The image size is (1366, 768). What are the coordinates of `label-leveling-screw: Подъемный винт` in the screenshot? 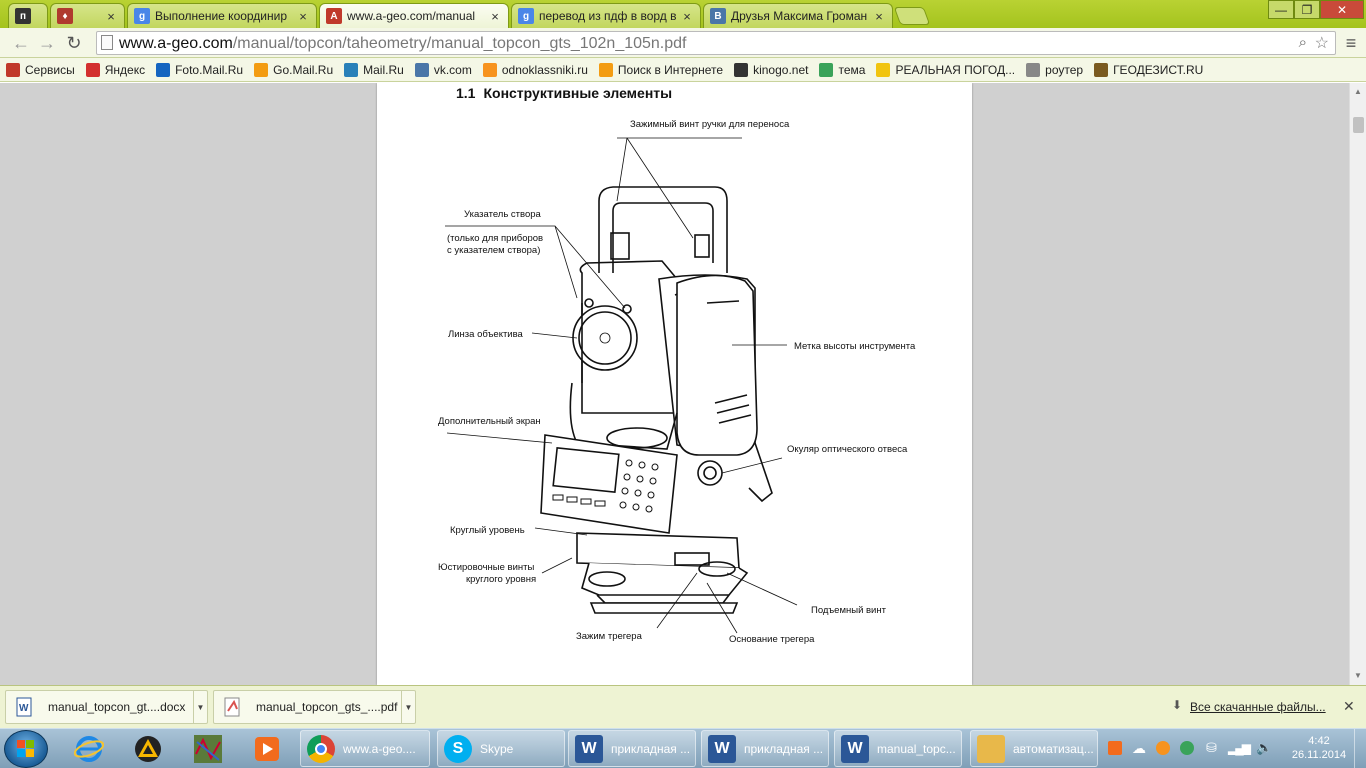 It's located at (848, 610).